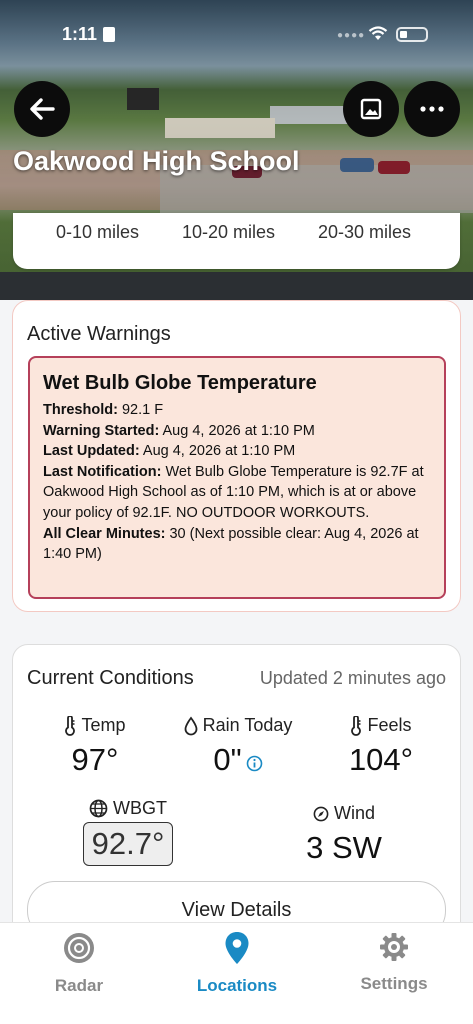 This screenshot has height=1024, width=473. I want to click on tab-locations: Locations, so click(237, 963).